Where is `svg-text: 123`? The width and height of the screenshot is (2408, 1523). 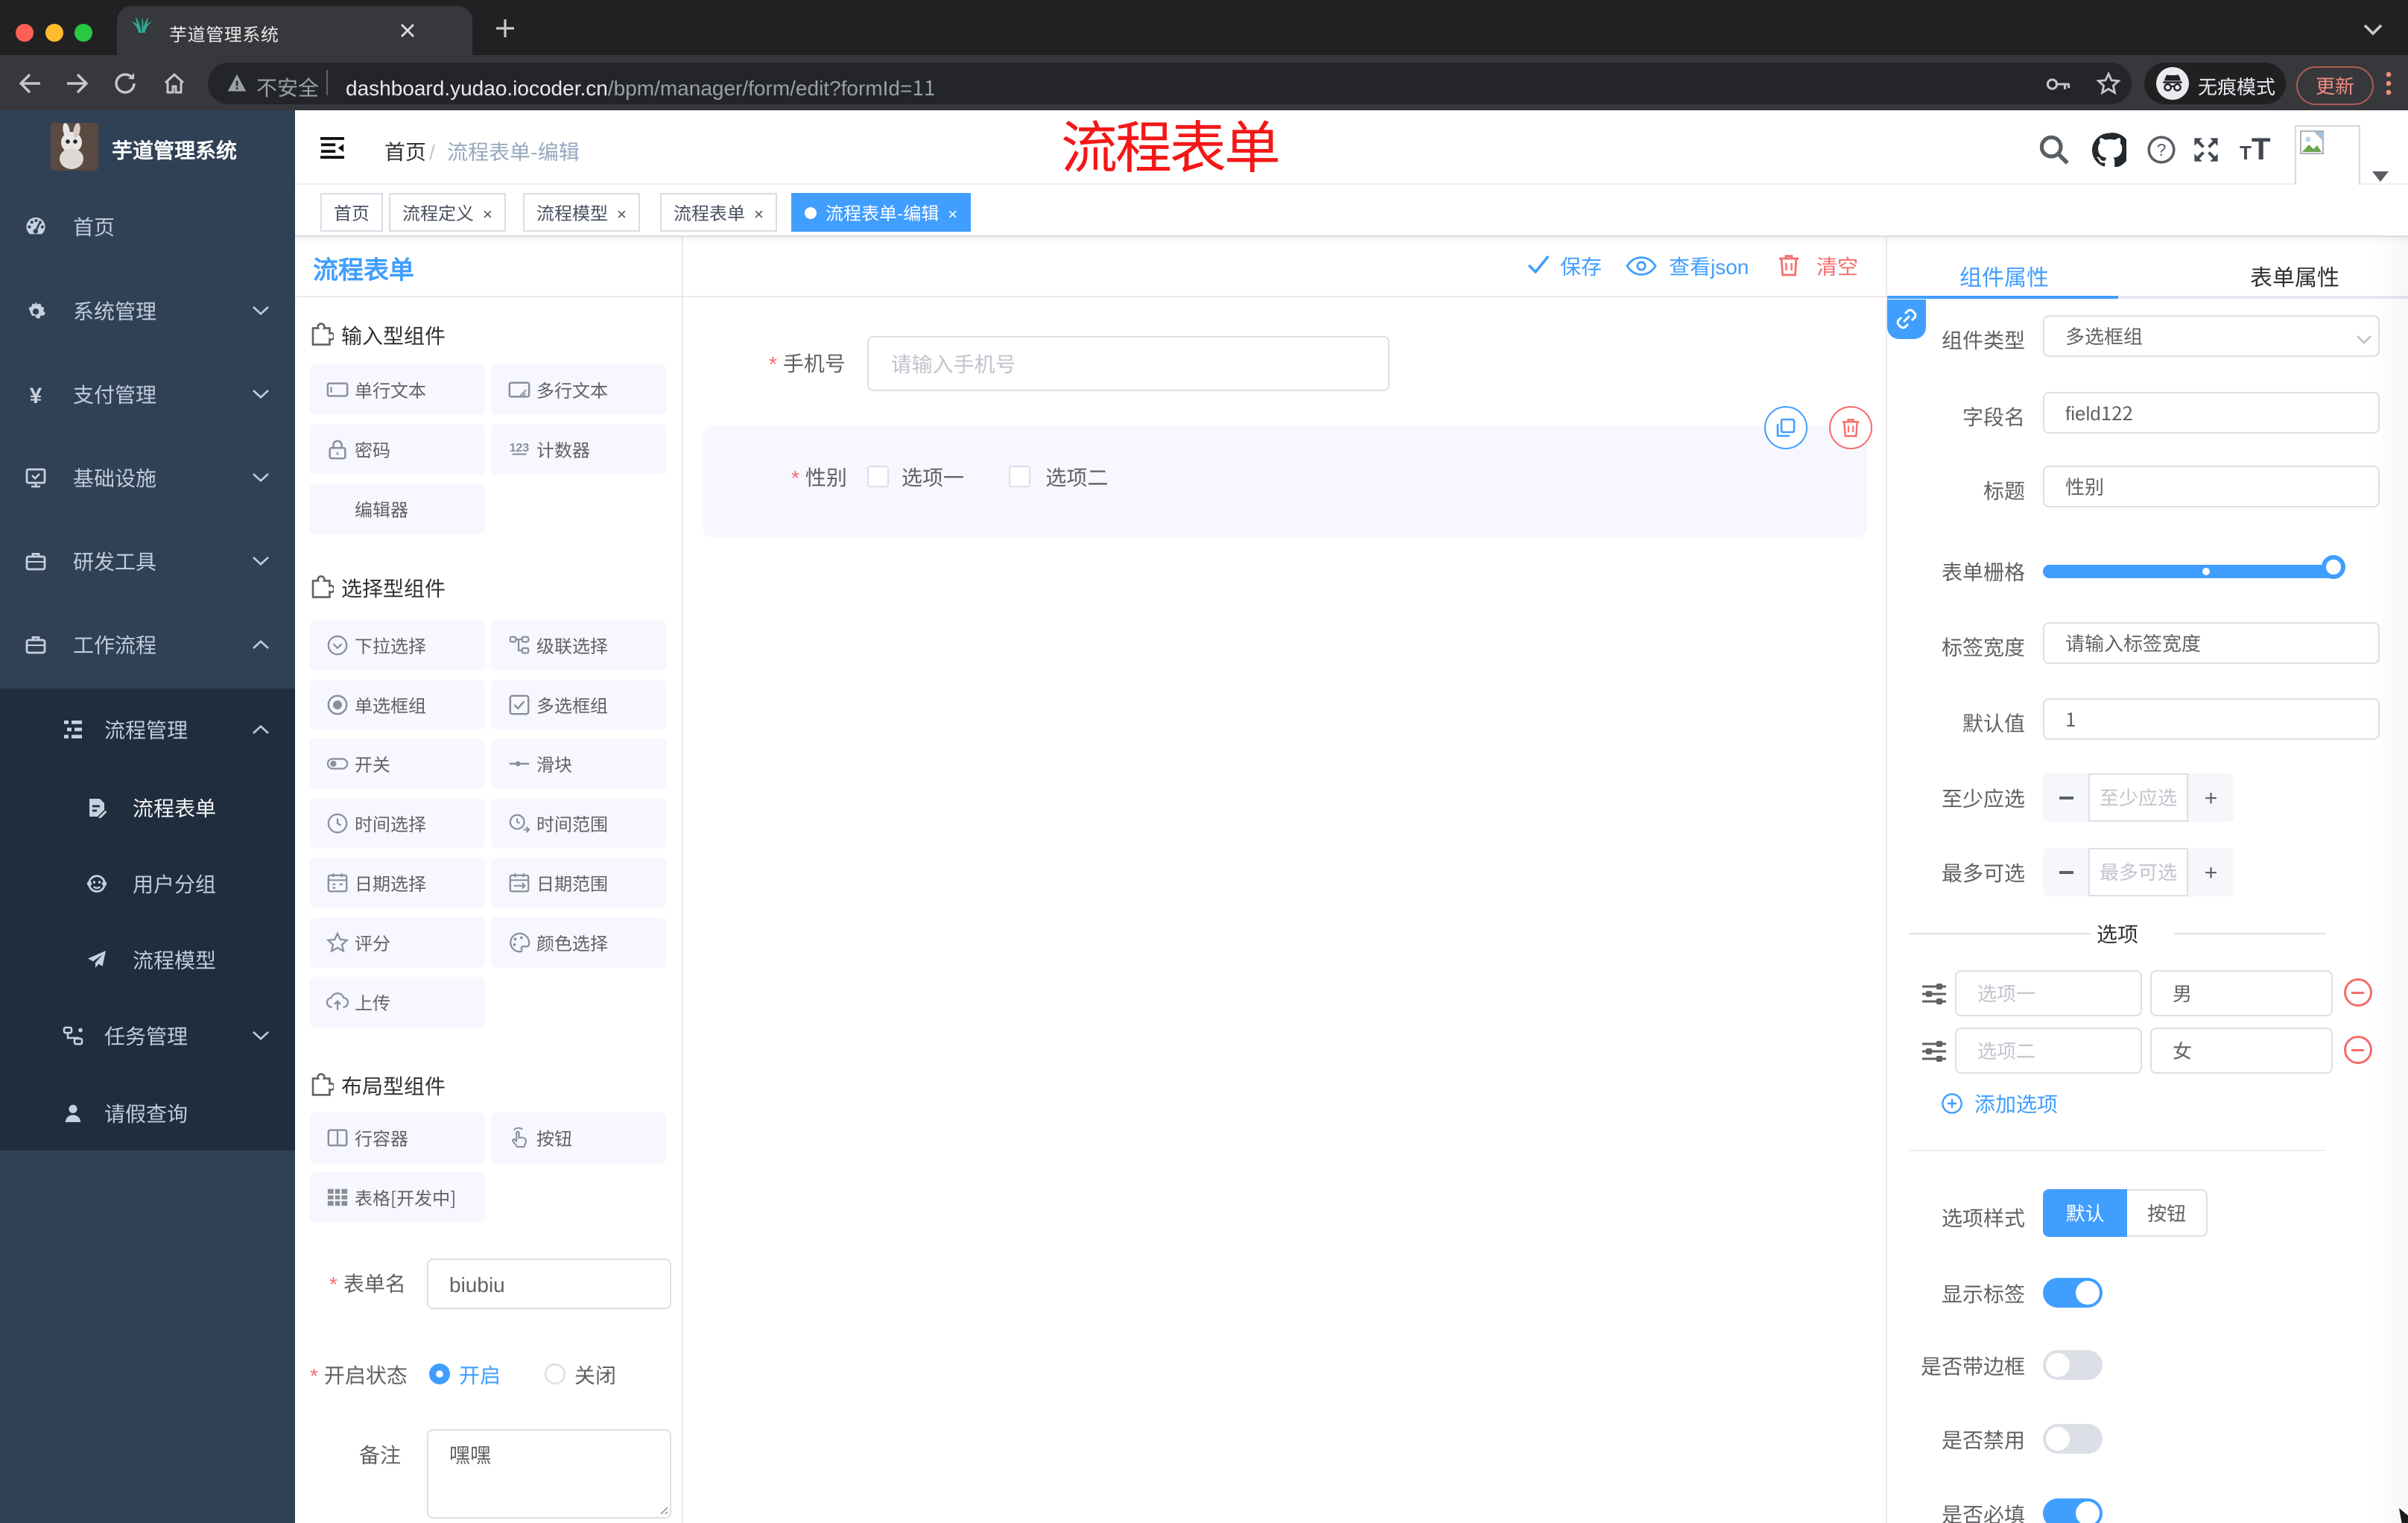 svg-text: 123 is located at coordinates (520, 448).